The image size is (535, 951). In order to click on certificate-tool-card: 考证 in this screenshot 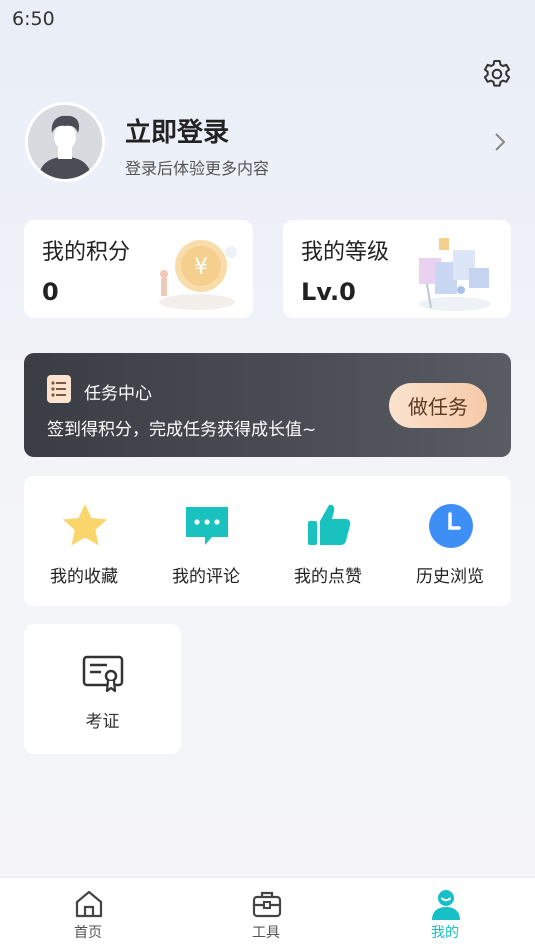, I will do `click(102, 689)`.